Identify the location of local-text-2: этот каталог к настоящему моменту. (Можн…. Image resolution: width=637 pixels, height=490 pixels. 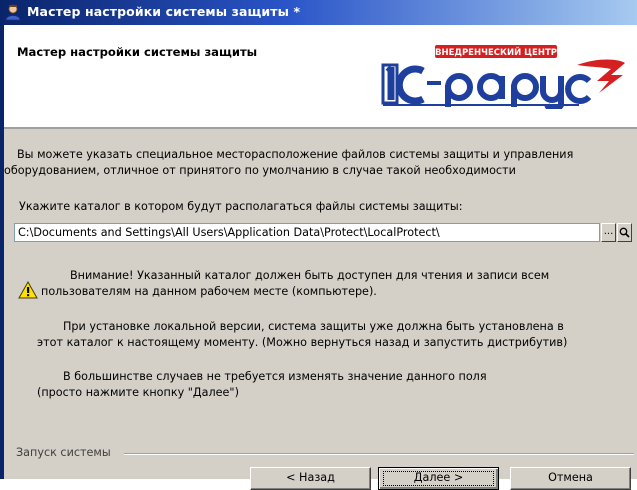
(302, 342).